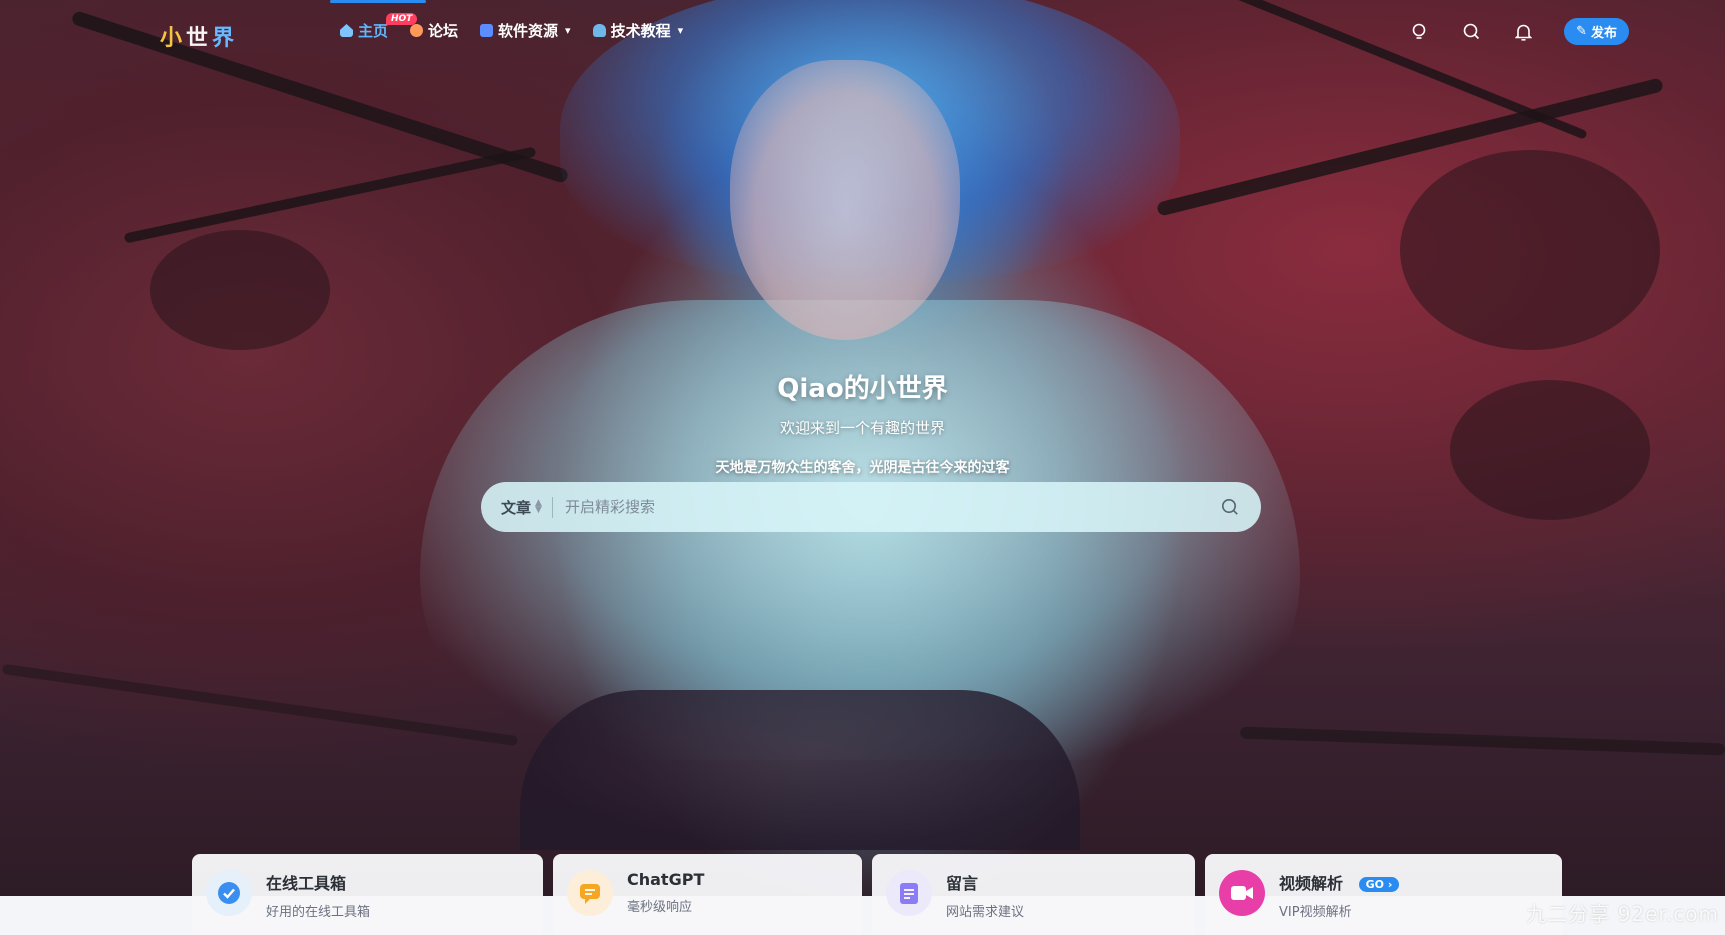 The image size is (1725, 935). I want to click on nav-item-tutorials: 技术教程 ▾, so click(638, 30).